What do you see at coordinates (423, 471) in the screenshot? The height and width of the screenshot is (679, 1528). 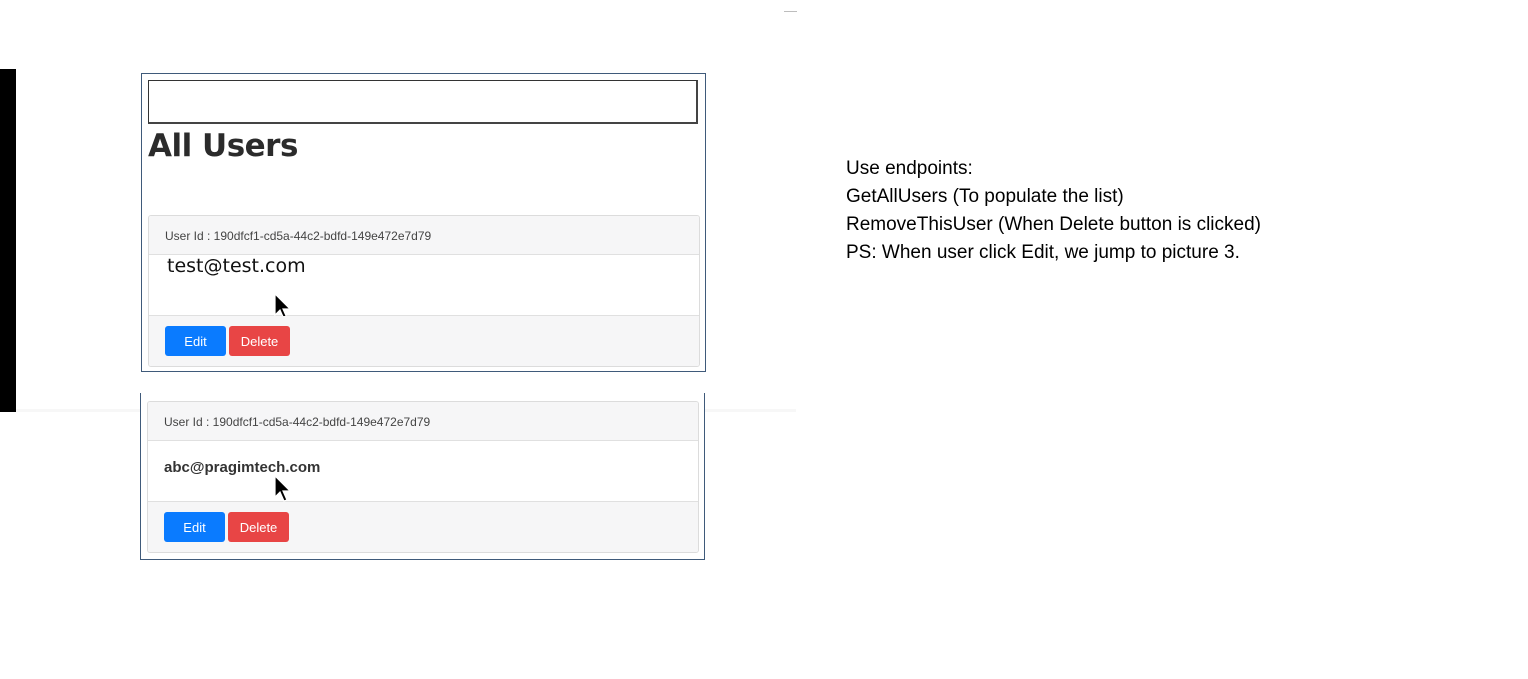 I see `card-body: abc@pragimtech.com` at bounding box center [423, 471].